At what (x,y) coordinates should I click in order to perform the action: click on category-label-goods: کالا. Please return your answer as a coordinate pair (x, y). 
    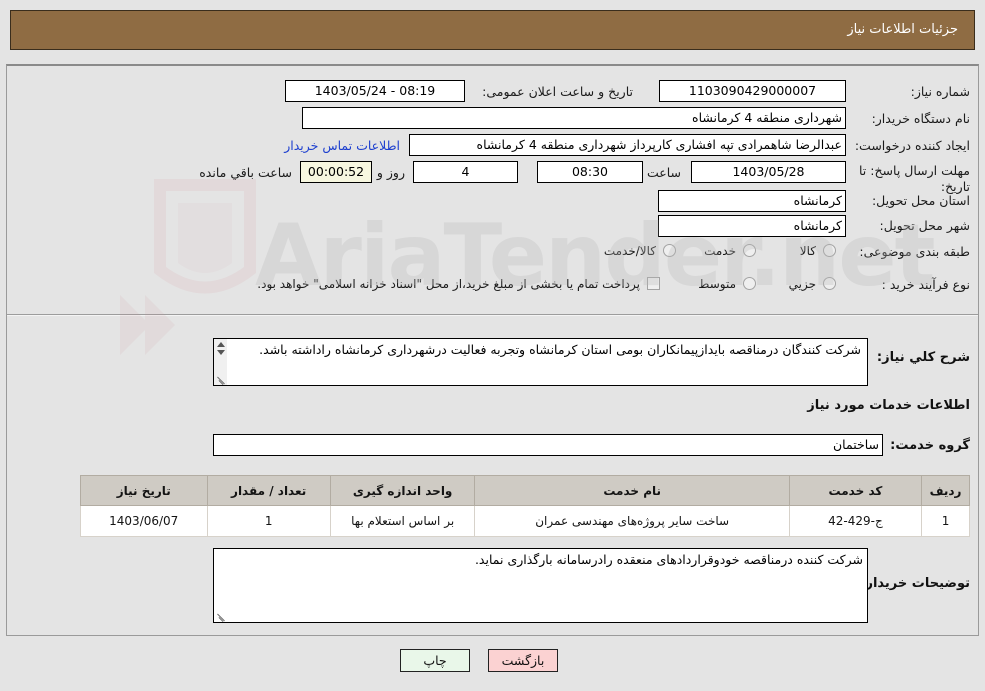
    Looking at the image, I should click on (807, 251).